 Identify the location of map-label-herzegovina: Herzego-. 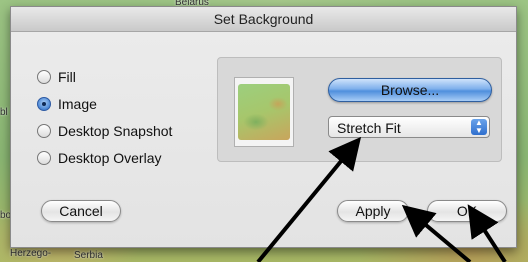
(31, 253).